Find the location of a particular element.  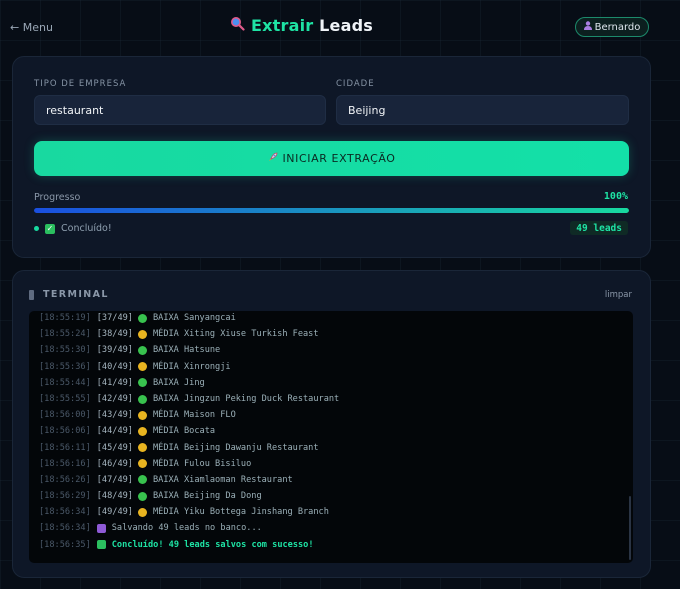

start-button-label: INICIAR EXTRAÇÃO is located at coordinates (339, 158).